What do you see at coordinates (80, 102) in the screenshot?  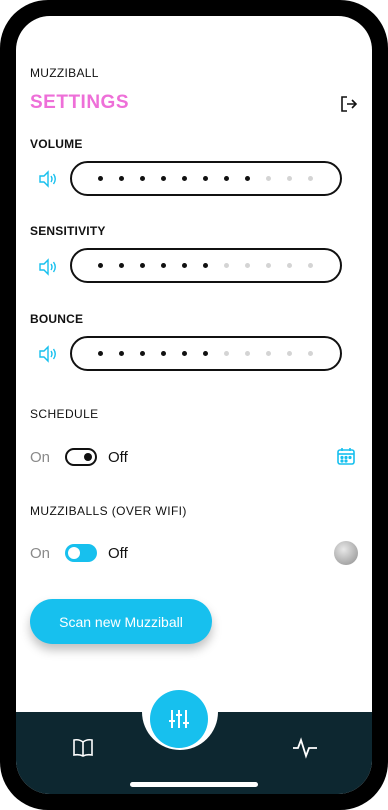 I see `page-title: SETTINGS` at bounding box center [80, 102].